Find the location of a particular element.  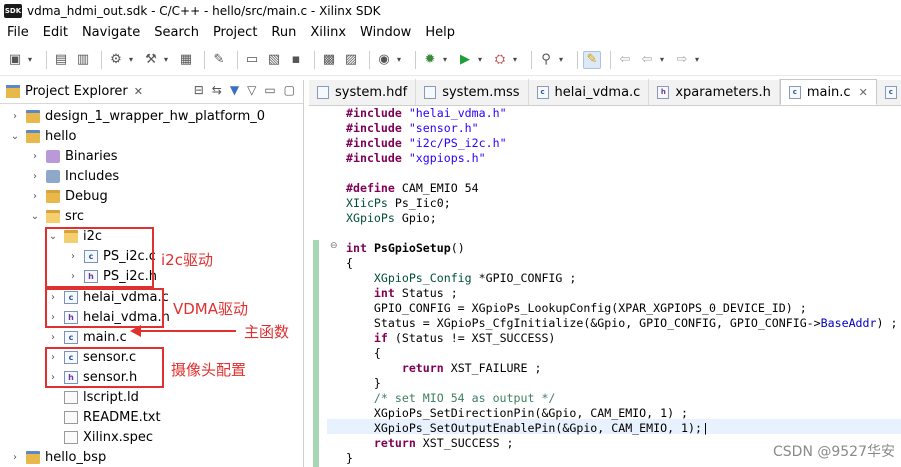

maximize-icon: ▢ is located at coordinates (289, 90).